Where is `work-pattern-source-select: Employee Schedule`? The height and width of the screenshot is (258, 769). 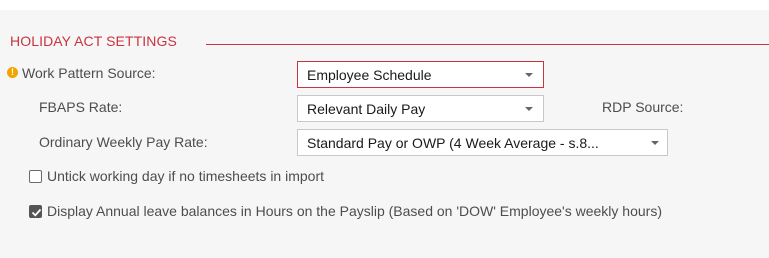 work-pattern-source-select: Employee Schedule is located at coordinates (420, 74).